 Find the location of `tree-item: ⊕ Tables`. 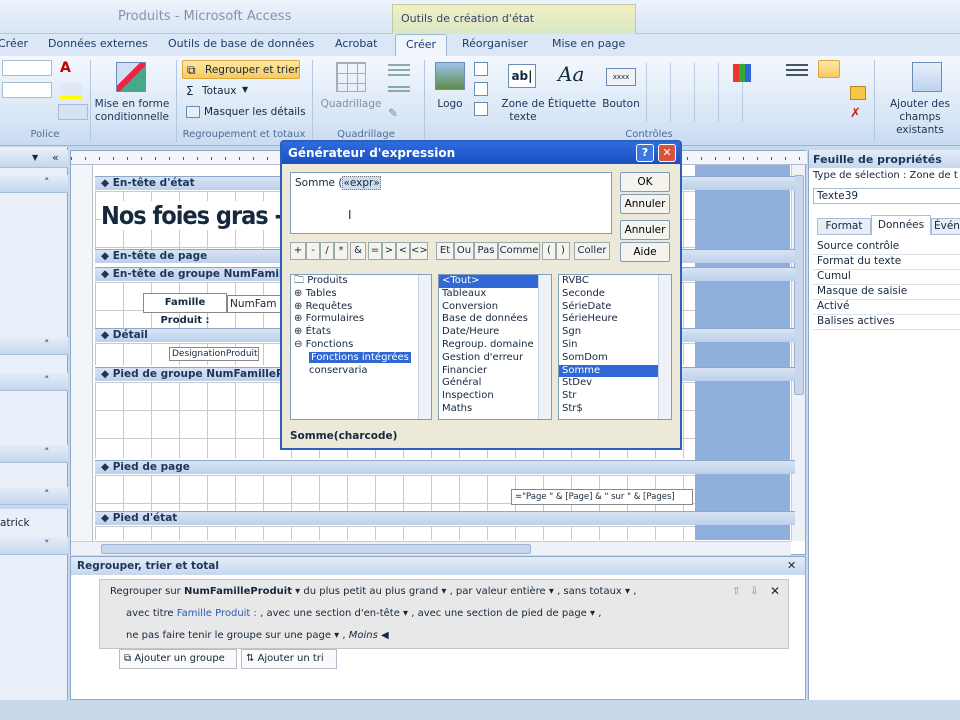

tree-item: ⊕ Tables is located at coordinates (361, 294).